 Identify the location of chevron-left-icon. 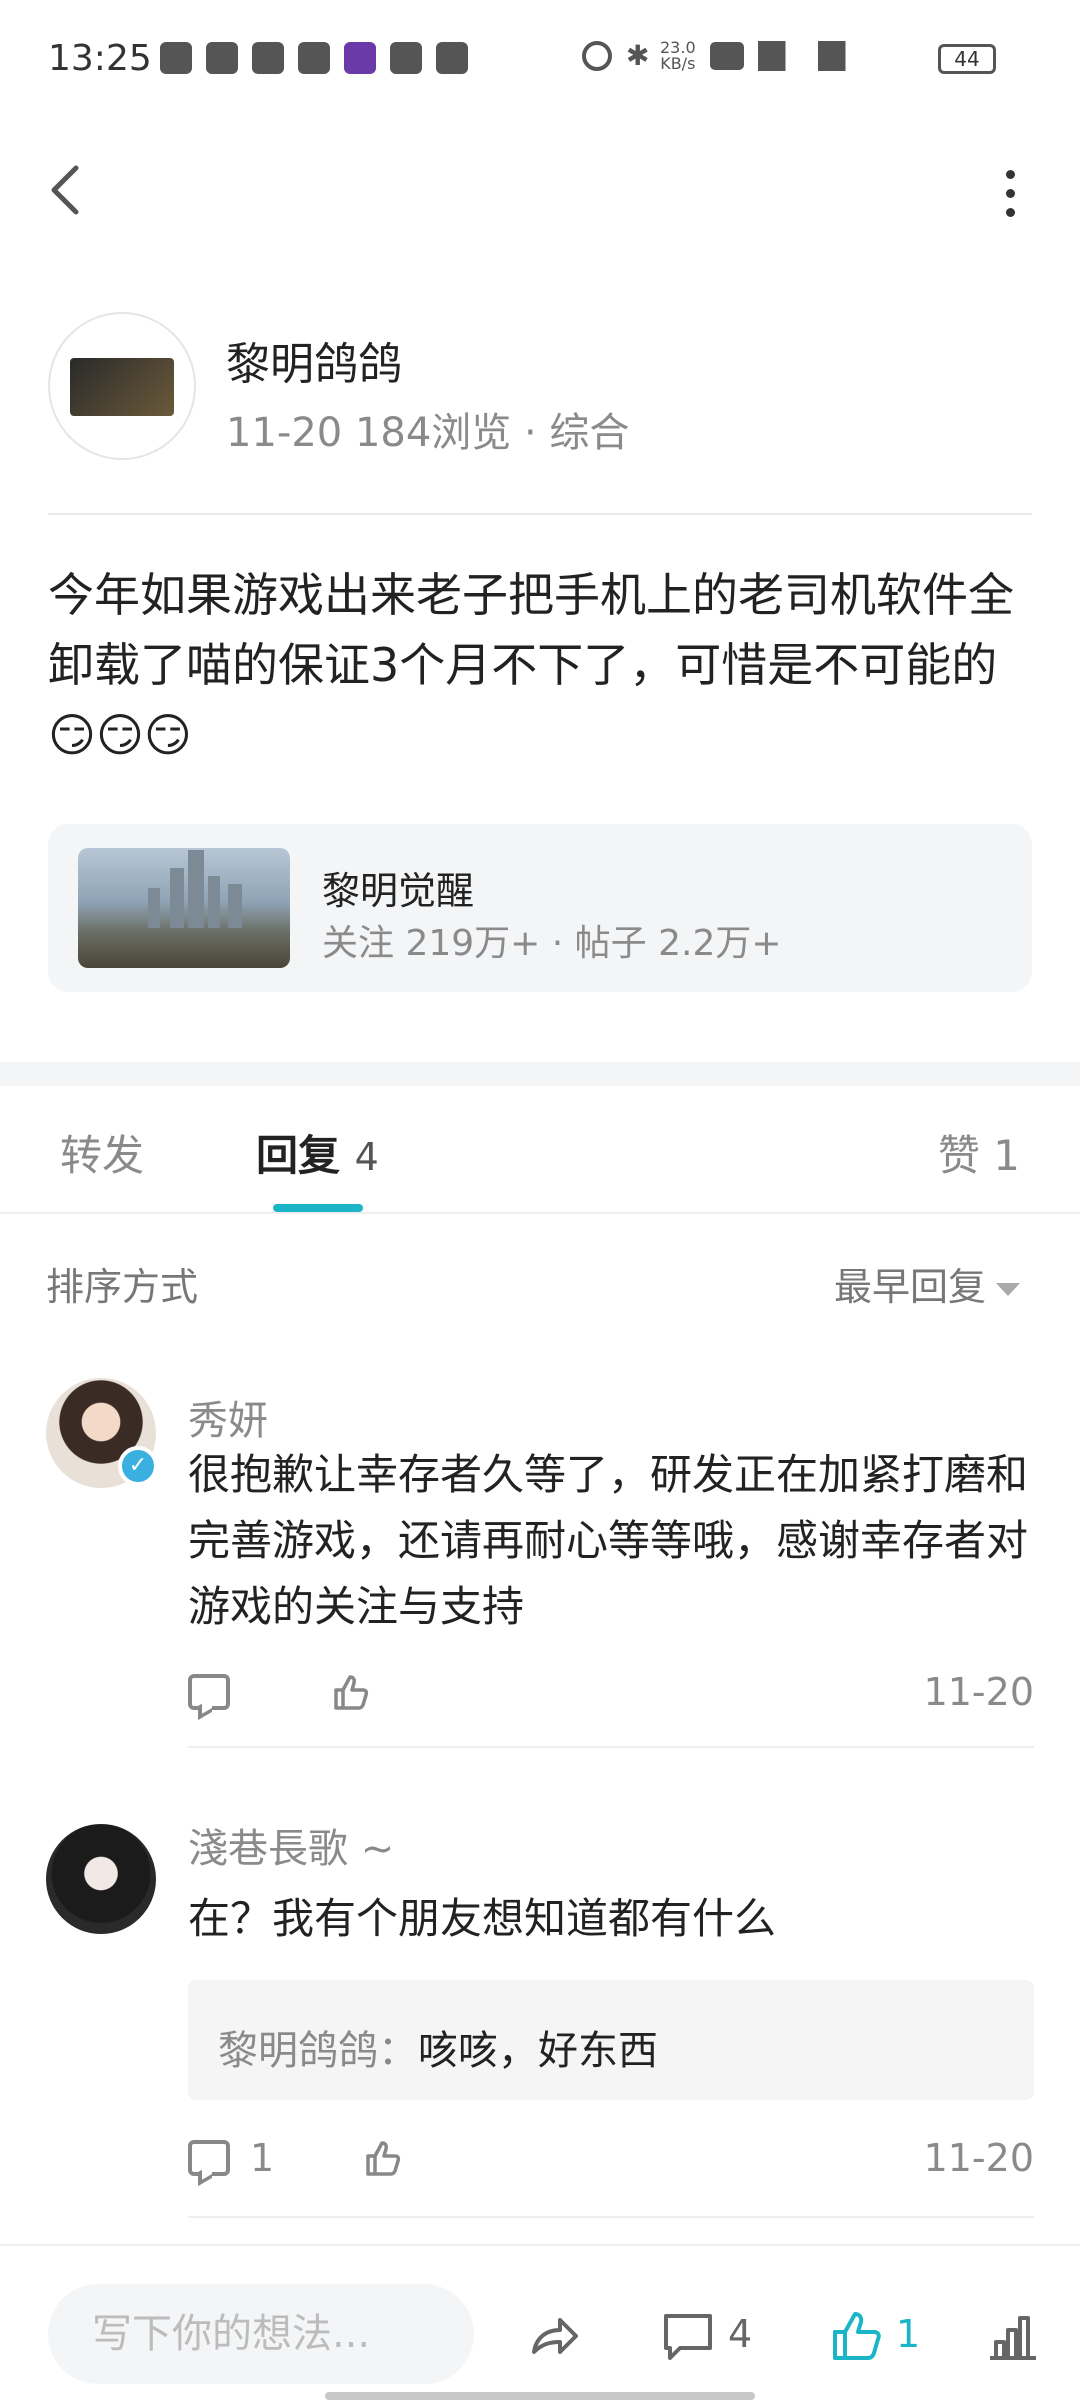
(65, 190).